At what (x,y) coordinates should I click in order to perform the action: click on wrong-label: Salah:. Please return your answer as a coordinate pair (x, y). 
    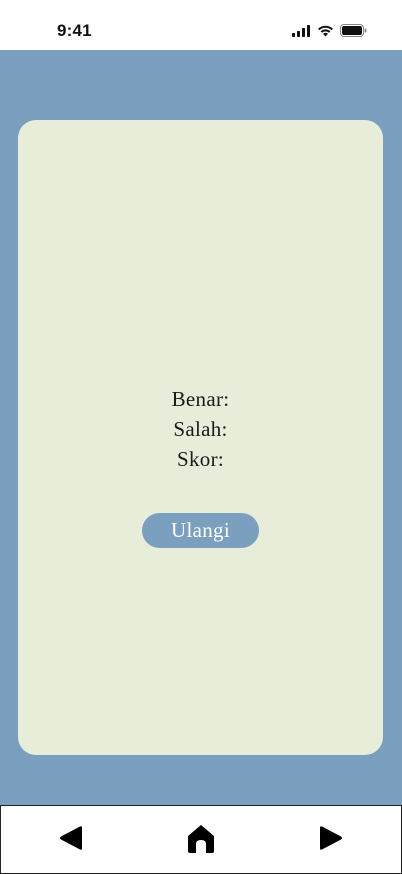
    Looking at the image, I should click on (200, 429).